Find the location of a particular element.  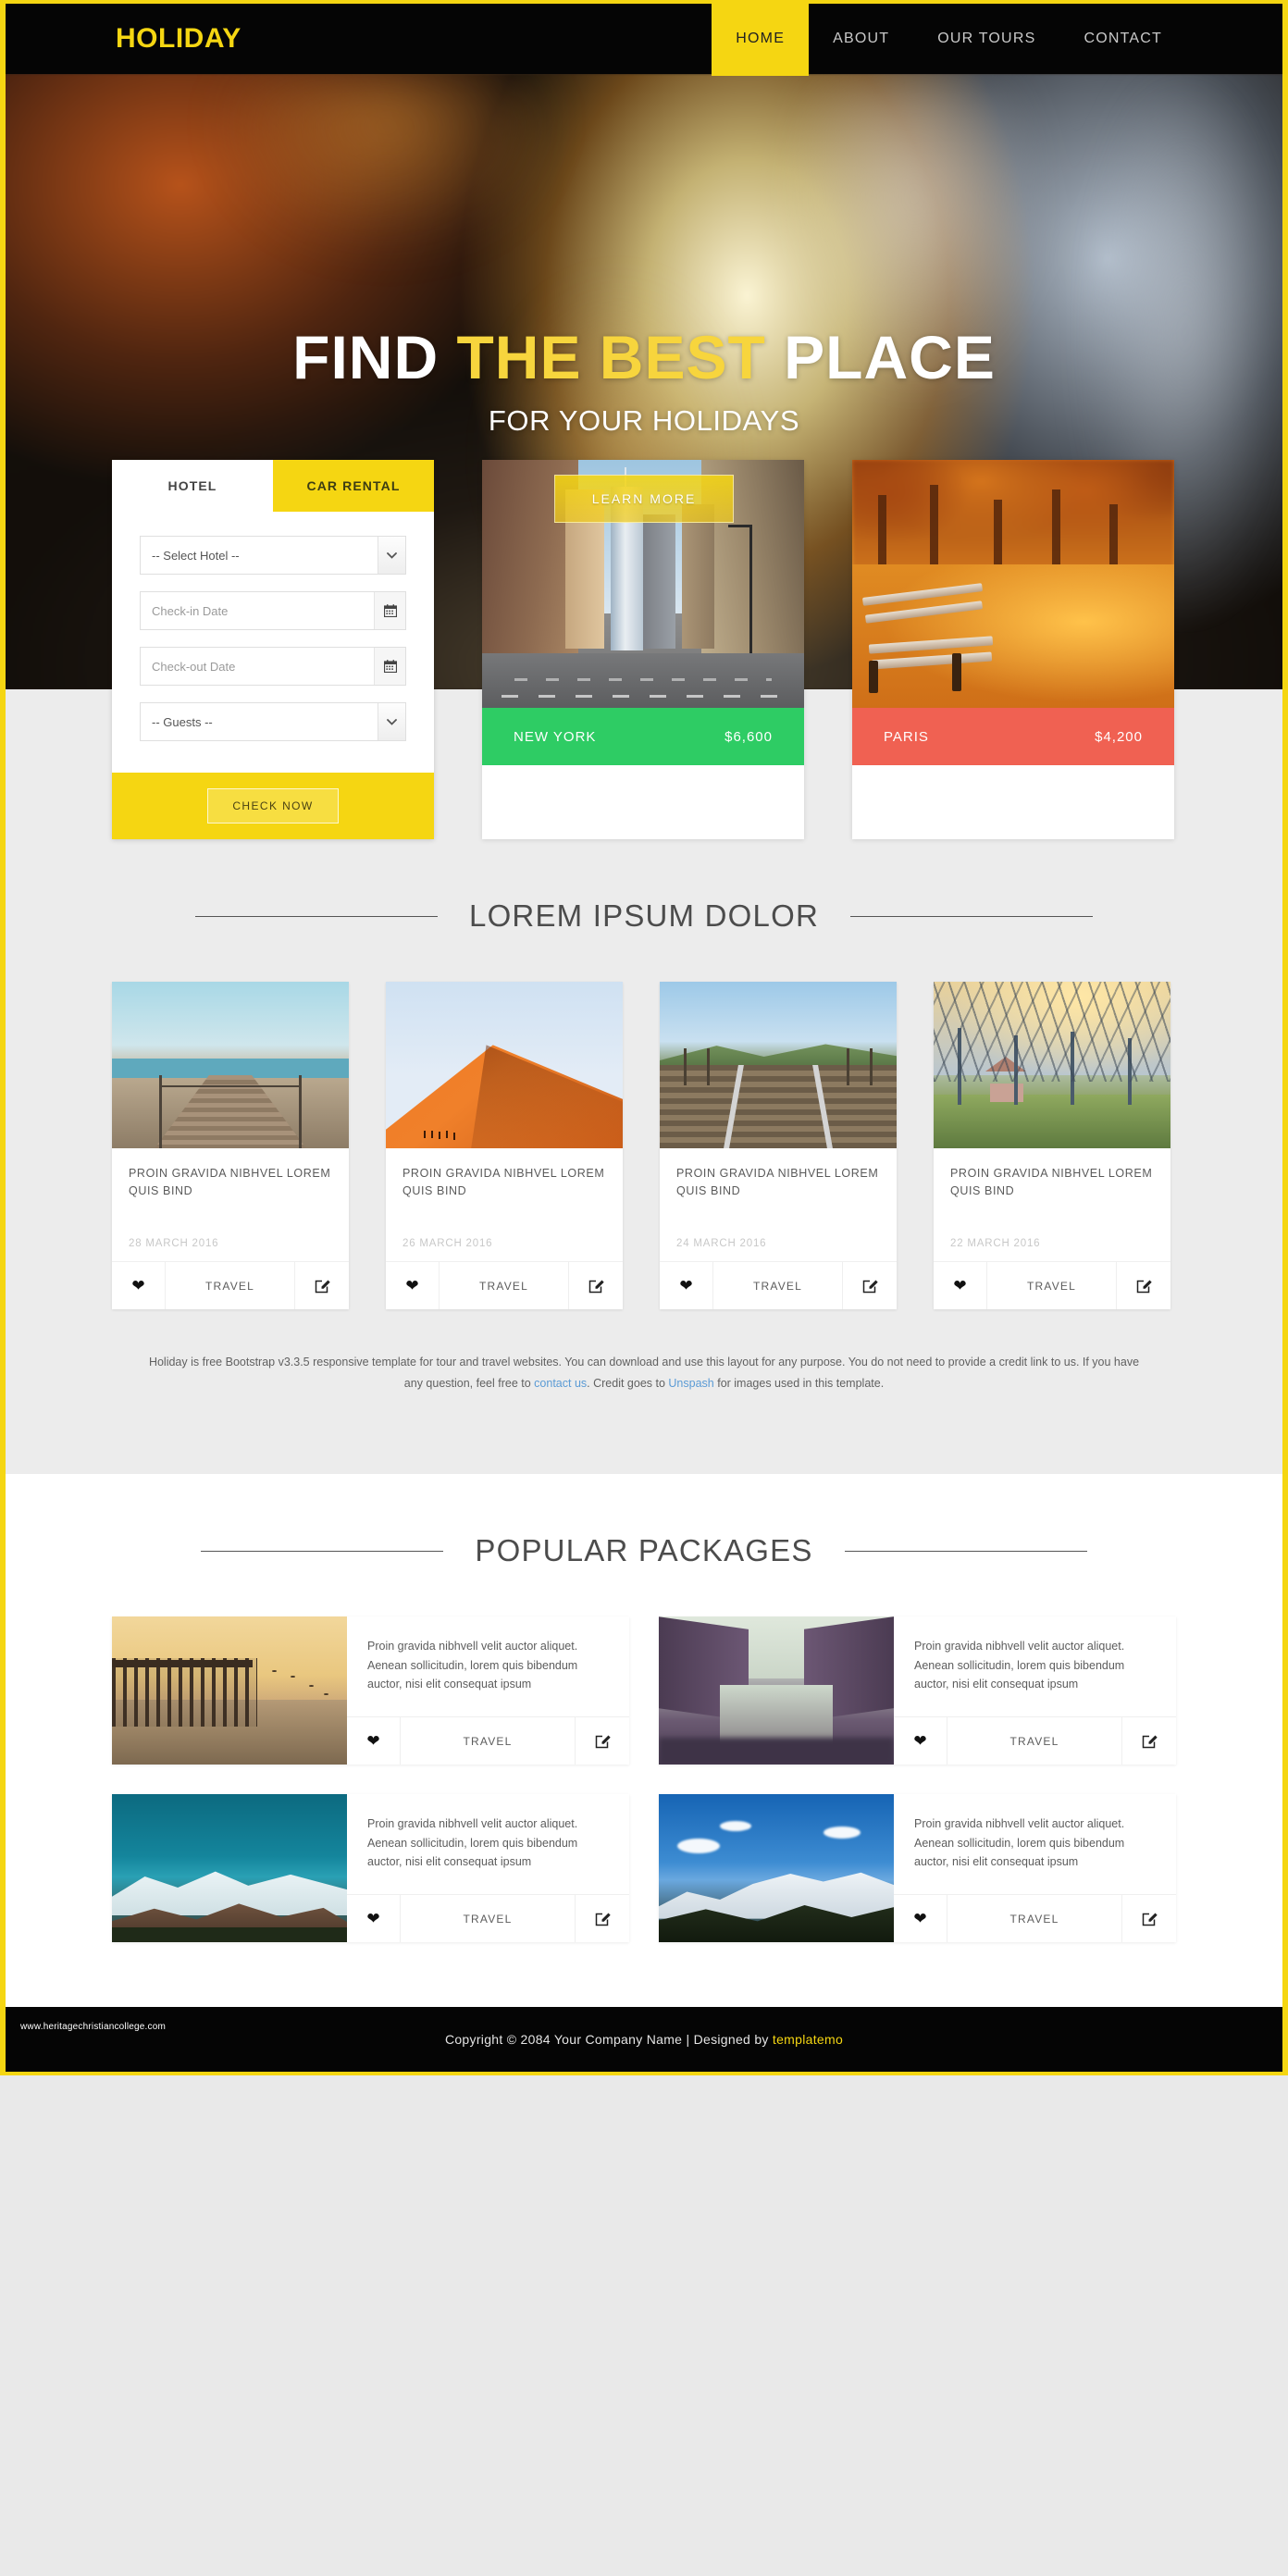

blog-section-title: LOREM IPSUM DOLOR is located at coordinates (644, 916).